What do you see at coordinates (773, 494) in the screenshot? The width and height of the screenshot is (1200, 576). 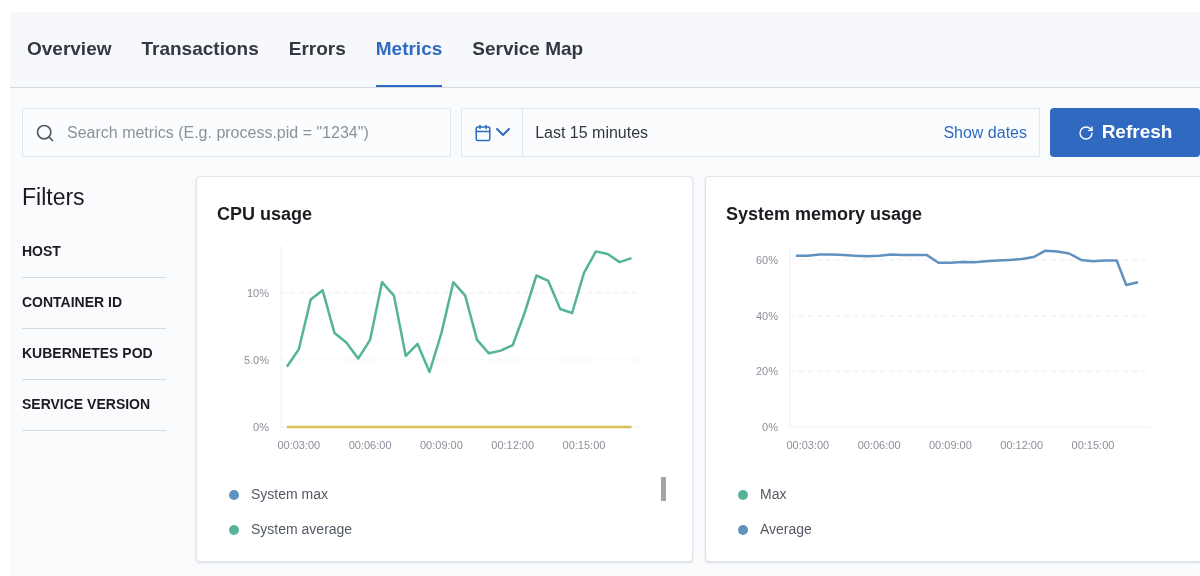 I see `legend-label: Max` at bounding box center [773, 494].